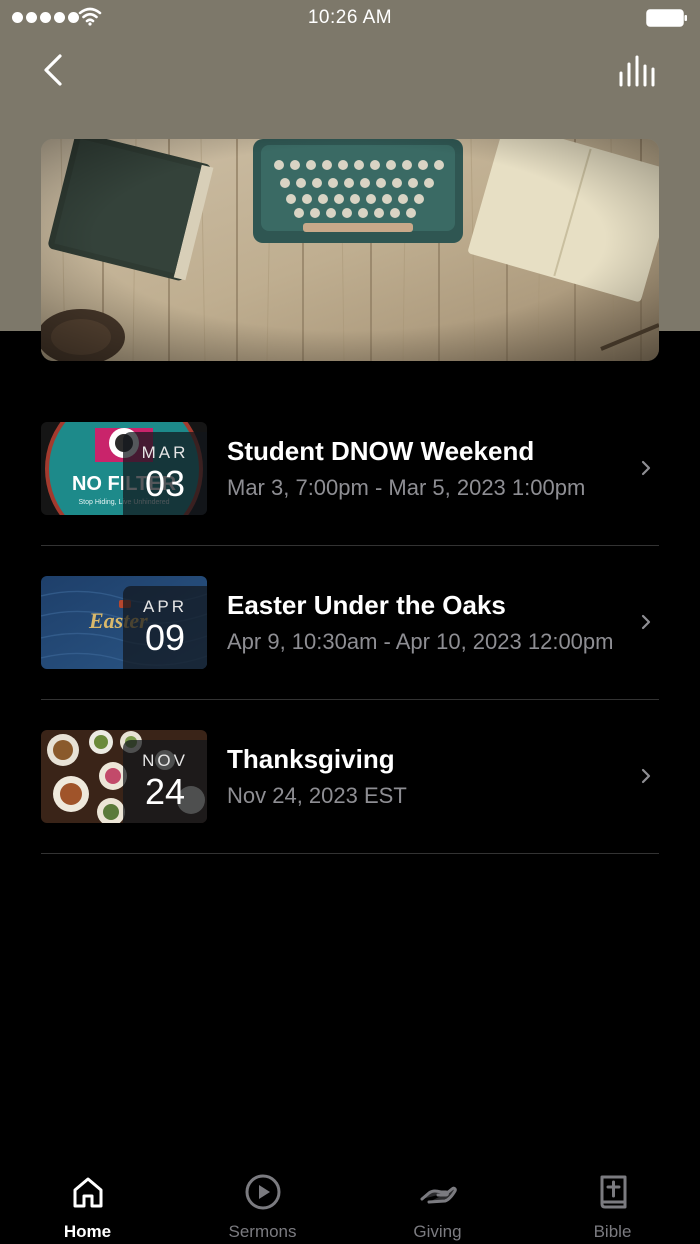  I want to click on event-thumbnail: NOV 24, so click(124, 776).